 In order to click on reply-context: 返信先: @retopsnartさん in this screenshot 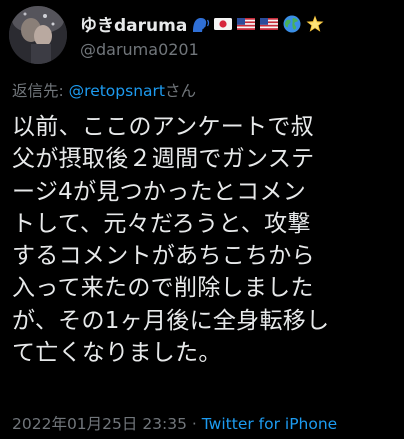, I will do `click(104, 90)`.